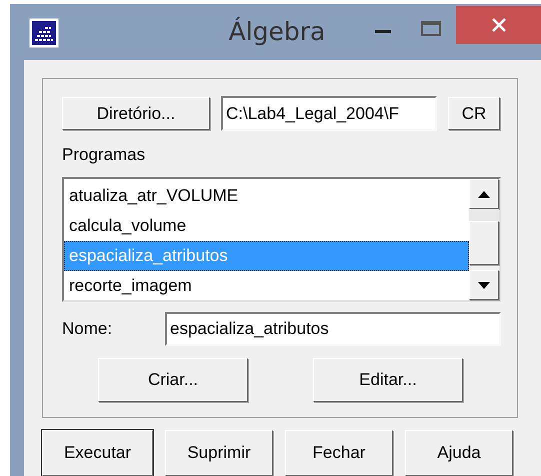 Image resolution: width=541 pixels, height=476 pixels. Describe the element at coordinates (484, 243) in the screenshot. I see `scroll-thumb` at that location.